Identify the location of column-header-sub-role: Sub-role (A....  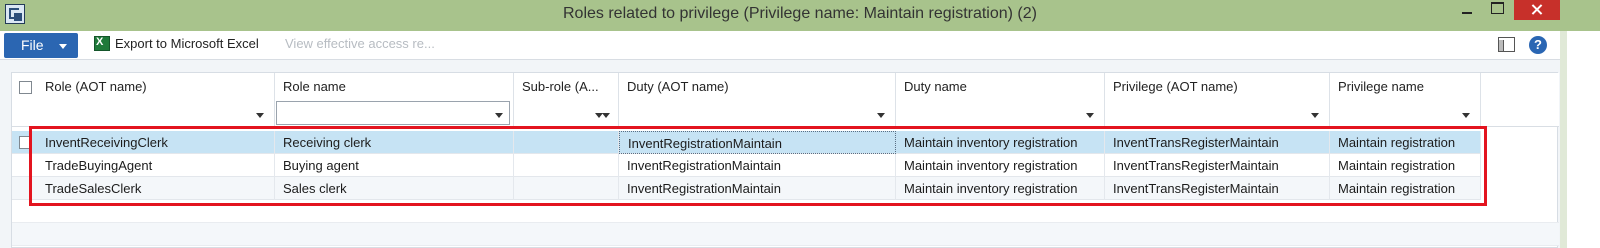
(566, 86).